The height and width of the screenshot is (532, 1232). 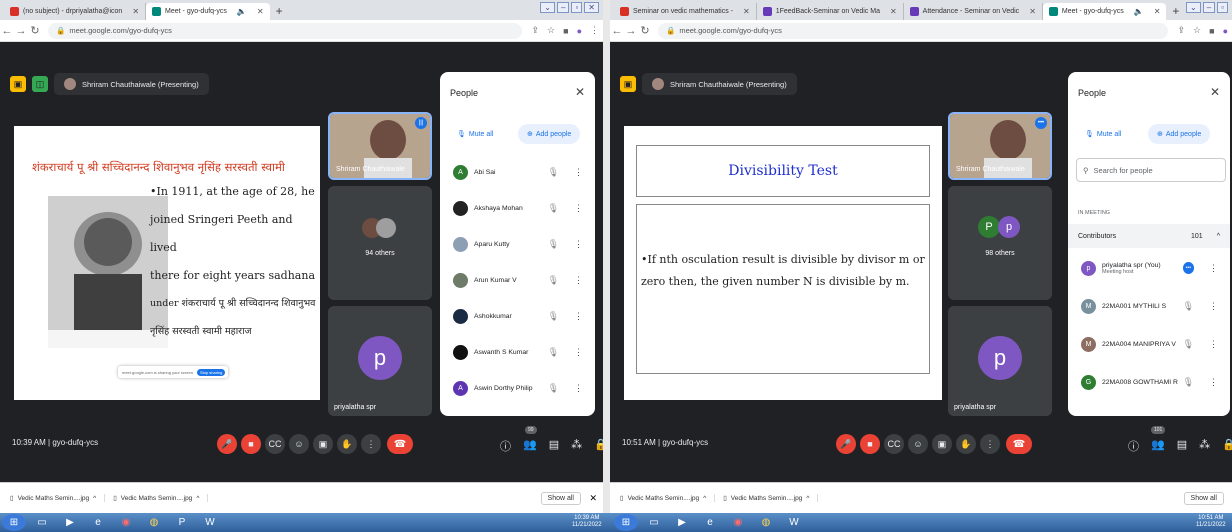 What do you see at coordinates (380, 146) in the screenshot?
I see `speaker-tile: Shriram Chauthaiwale |||` at bounding box center [380, 146].